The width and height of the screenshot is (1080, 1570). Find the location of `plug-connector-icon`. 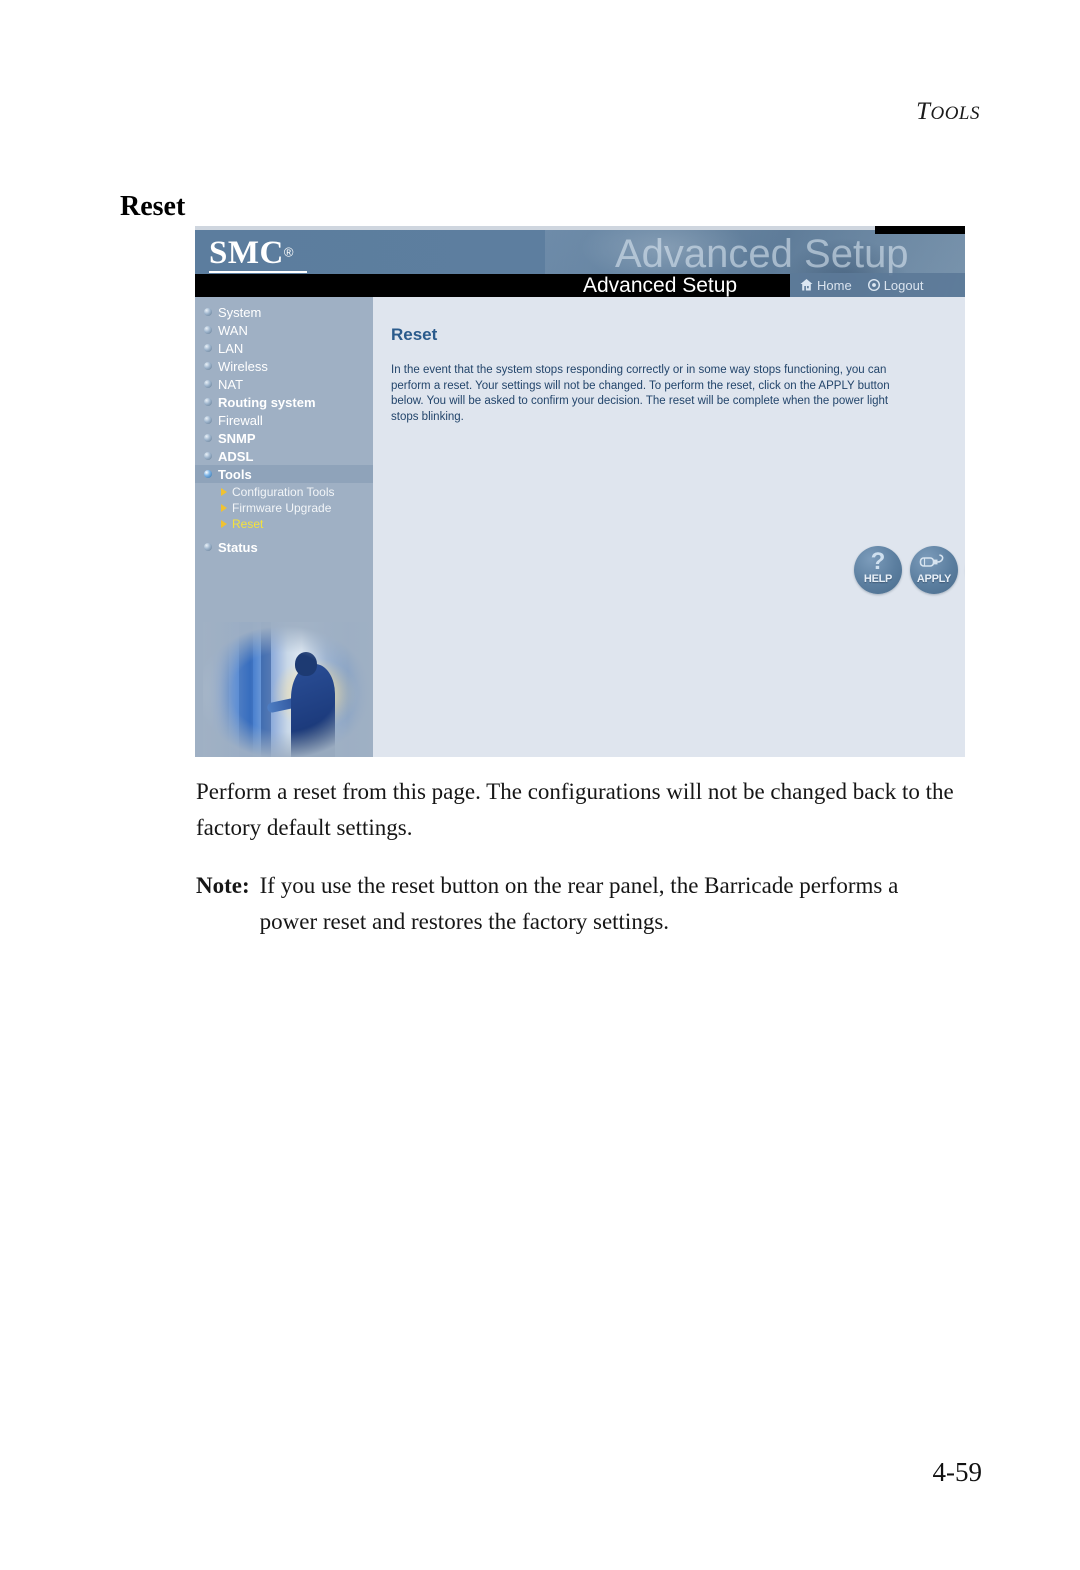

plug-connector-icon is located at coordinates (934, 562).